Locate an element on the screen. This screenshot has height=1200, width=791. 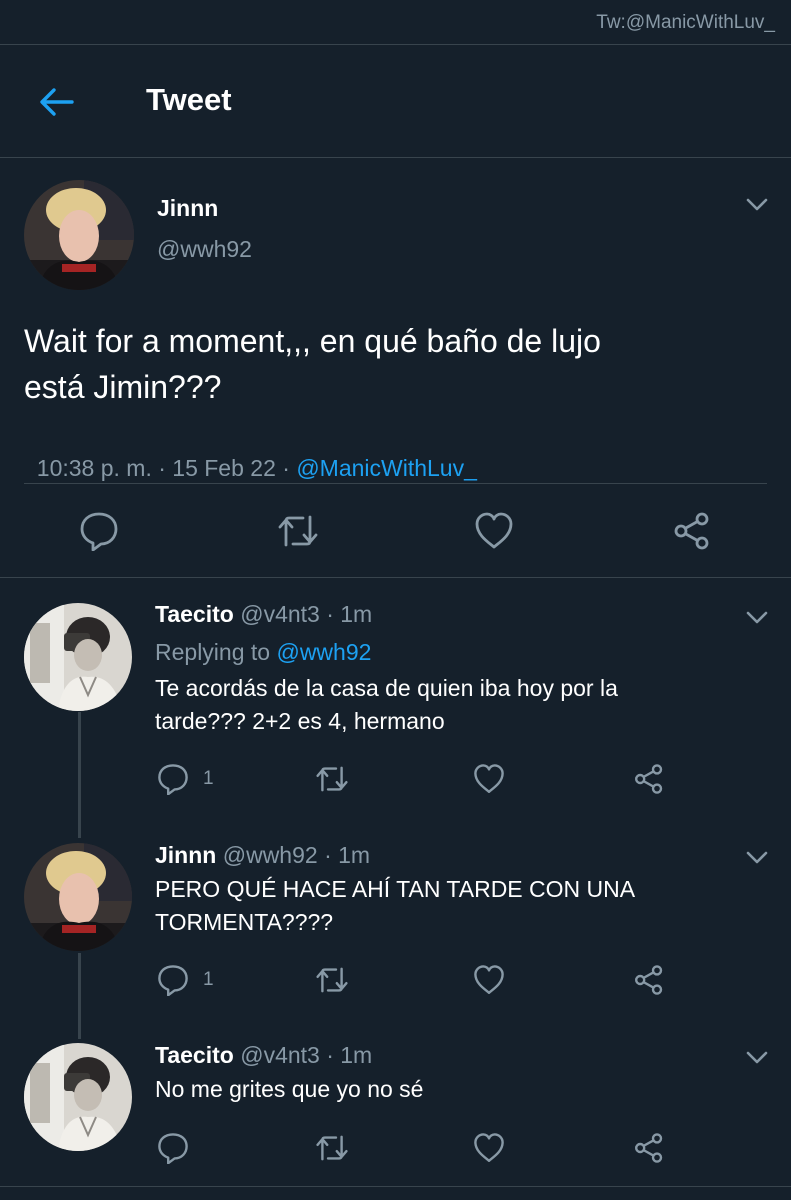
arrow-left-icon is located at coordinates (57, 102).